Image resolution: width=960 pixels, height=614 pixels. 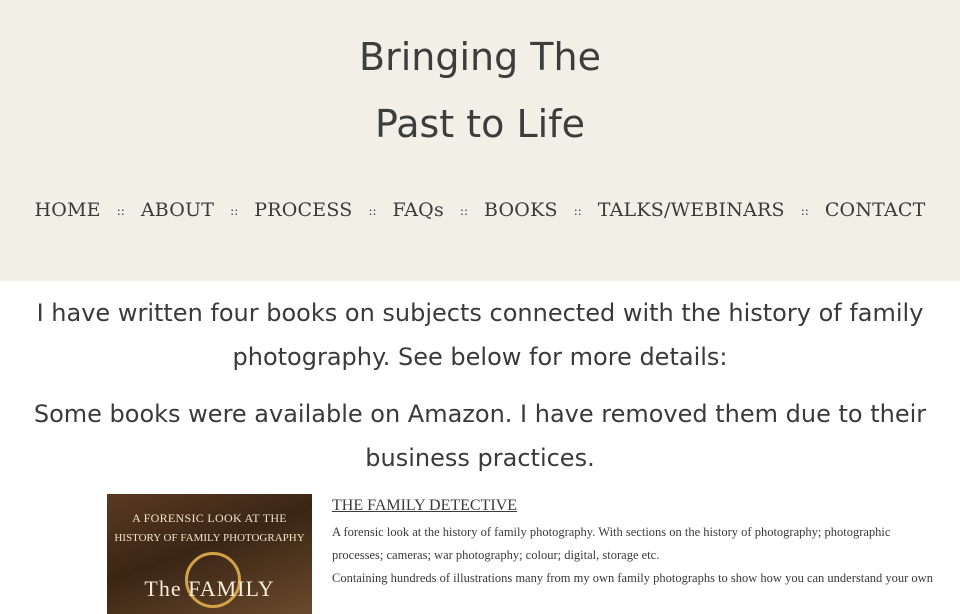 What do you see at coordinates (637, 506) in the screenshot?
I see `book-title-link: THE FAMILY DETECTIVE` at bounding box center [637, 506].